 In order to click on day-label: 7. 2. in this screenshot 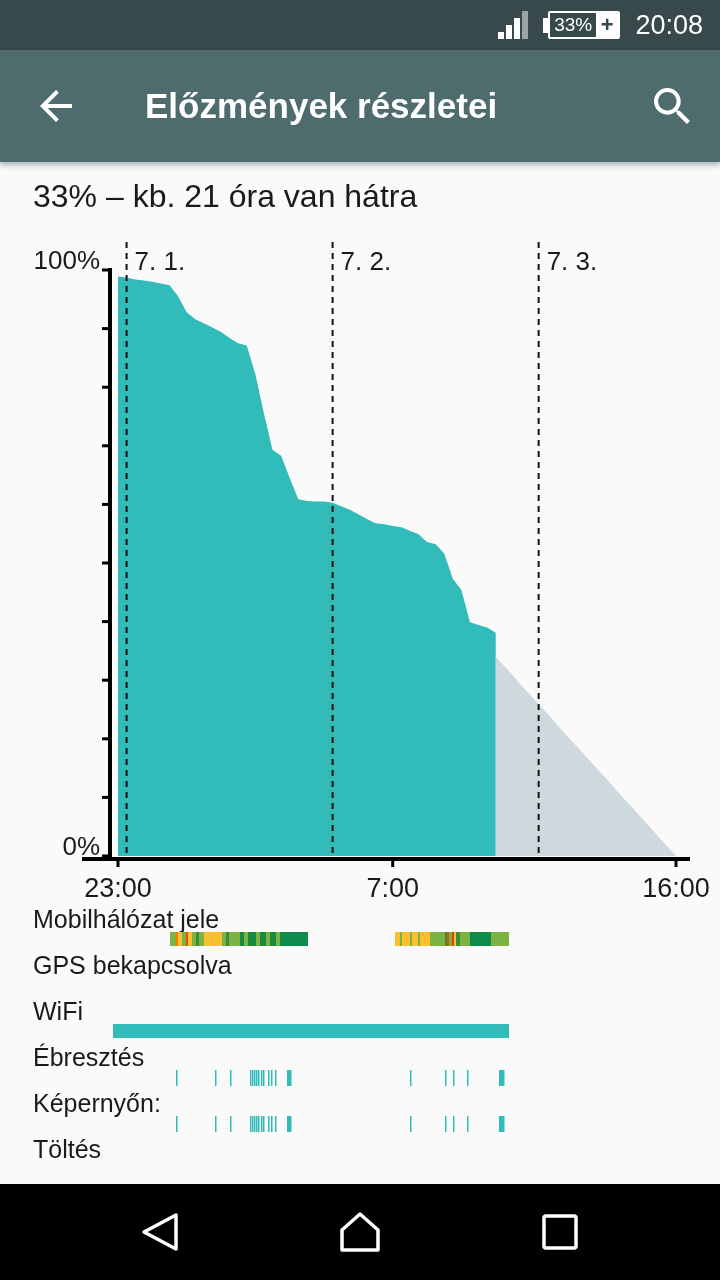, I will do `click(366, 261)`.